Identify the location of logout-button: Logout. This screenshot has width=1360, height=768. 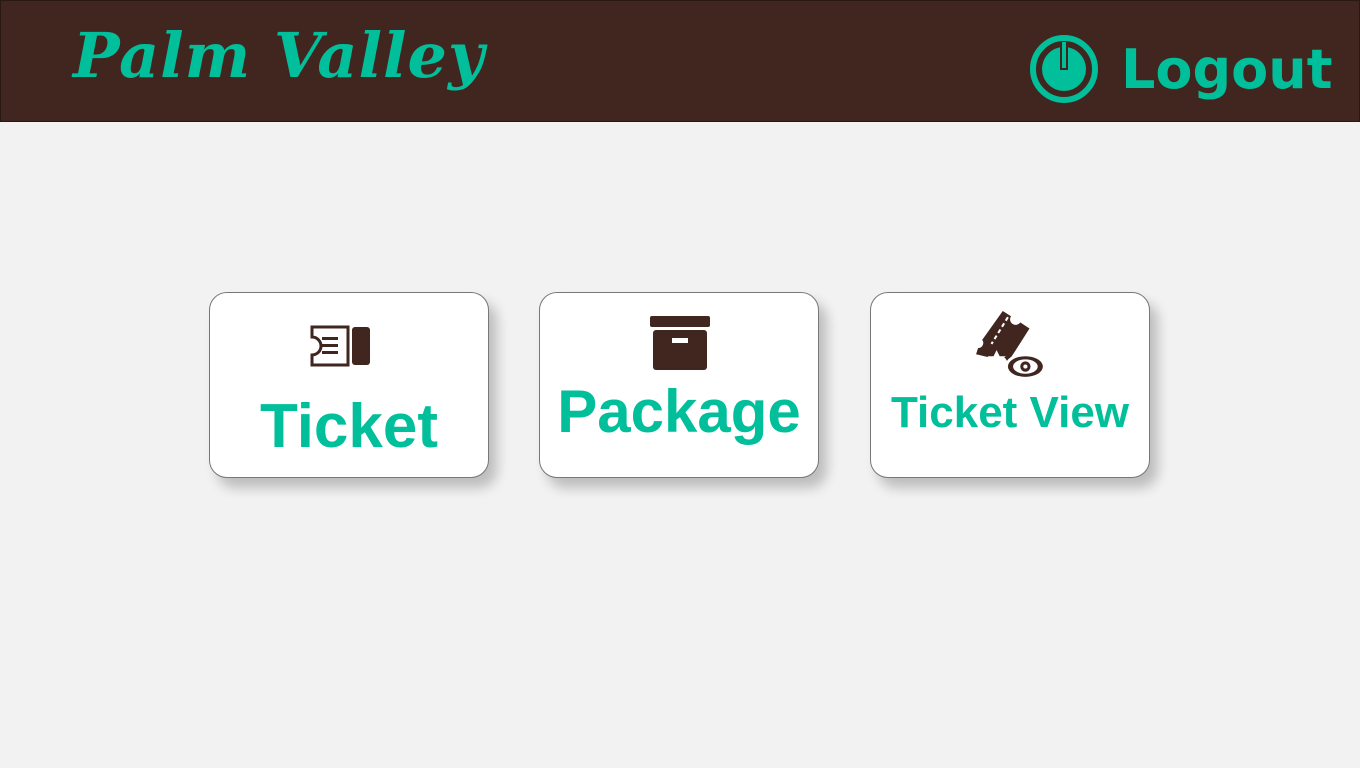
(1181, 69).